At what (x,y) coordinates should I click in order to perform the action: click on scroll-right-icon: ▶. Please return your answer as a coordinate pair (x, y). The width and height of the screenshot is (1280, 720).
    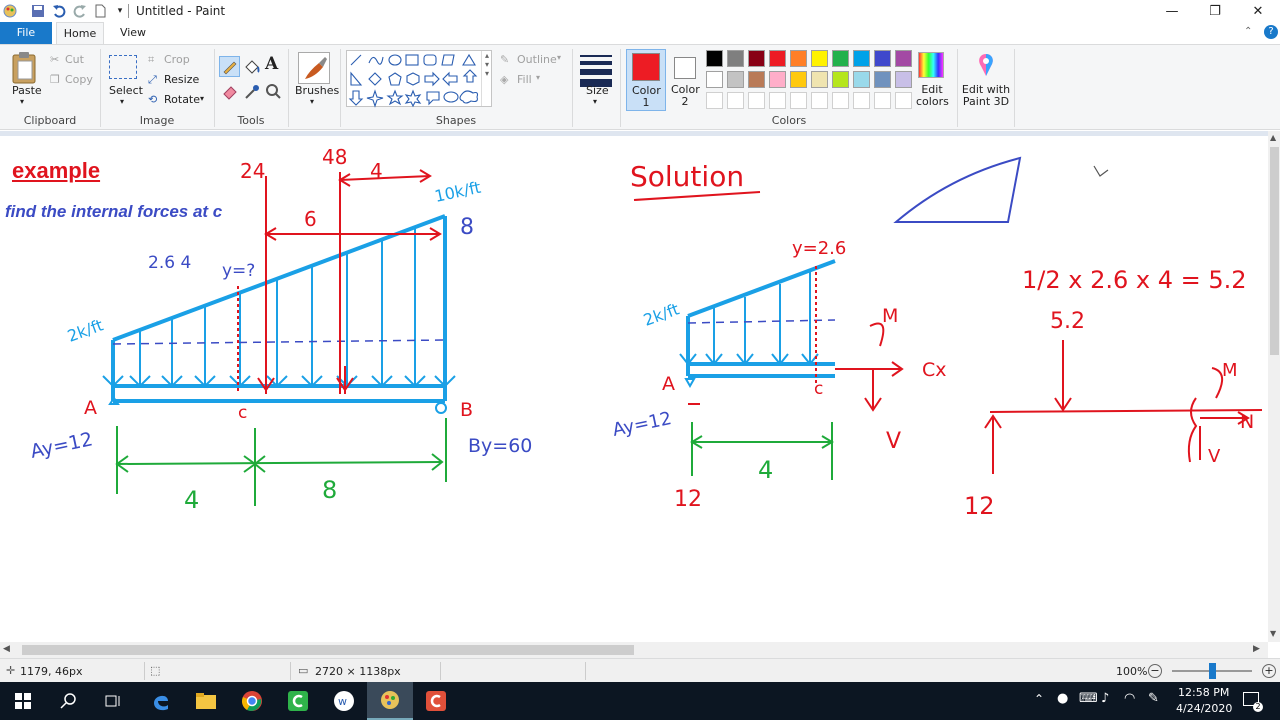
    Looking at the image, I should click on (1256, 649).